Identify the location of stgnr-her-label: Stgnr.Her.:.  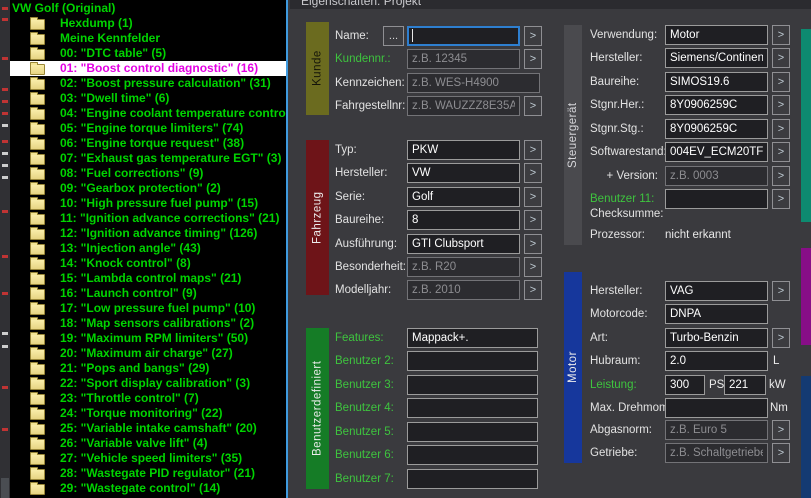
(617, 105).